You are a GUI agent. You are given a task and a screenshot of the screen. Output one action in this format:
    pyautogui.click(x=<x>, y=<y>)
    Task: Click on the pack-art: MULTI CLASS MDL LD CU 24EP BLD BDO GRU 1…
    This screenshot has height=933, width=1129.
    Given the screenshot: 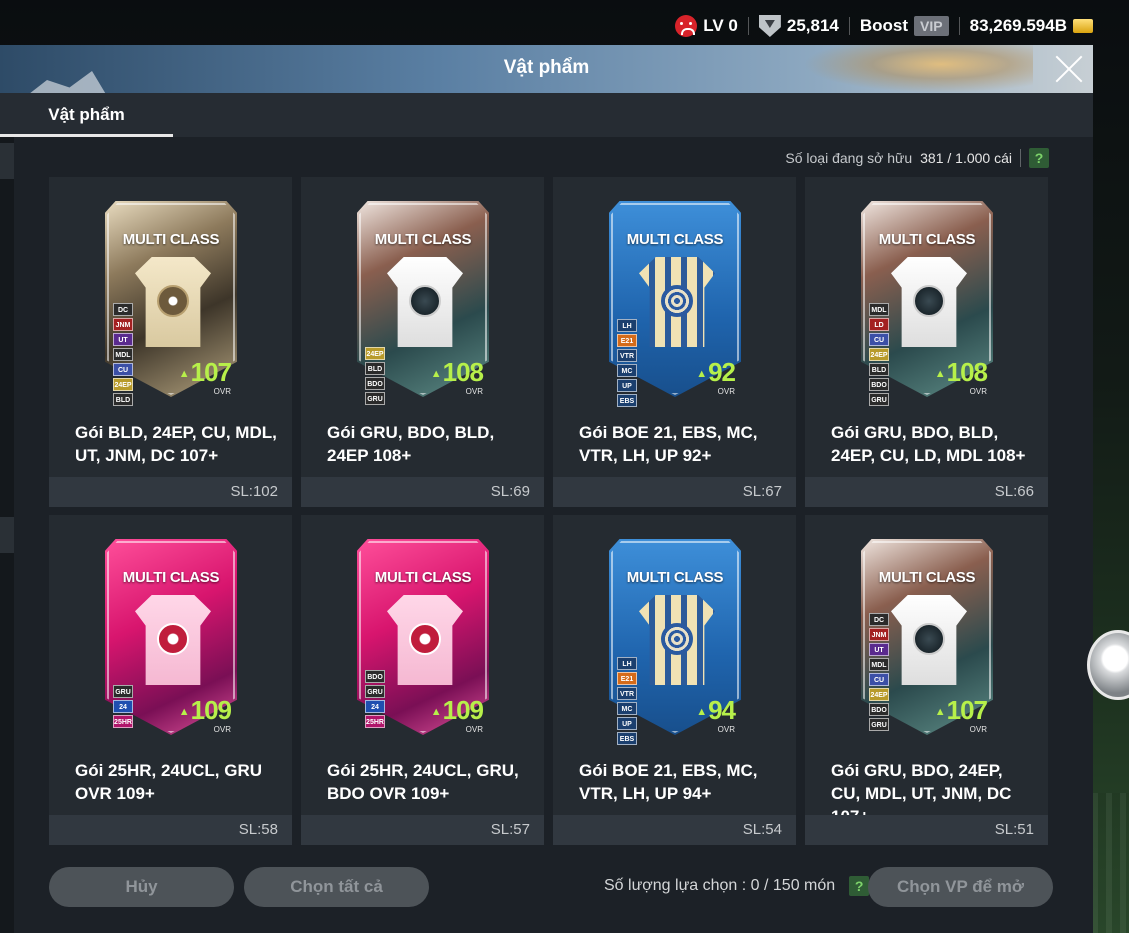 What is the action you would take?
    pyautogui.click(x=927, y=303)
    